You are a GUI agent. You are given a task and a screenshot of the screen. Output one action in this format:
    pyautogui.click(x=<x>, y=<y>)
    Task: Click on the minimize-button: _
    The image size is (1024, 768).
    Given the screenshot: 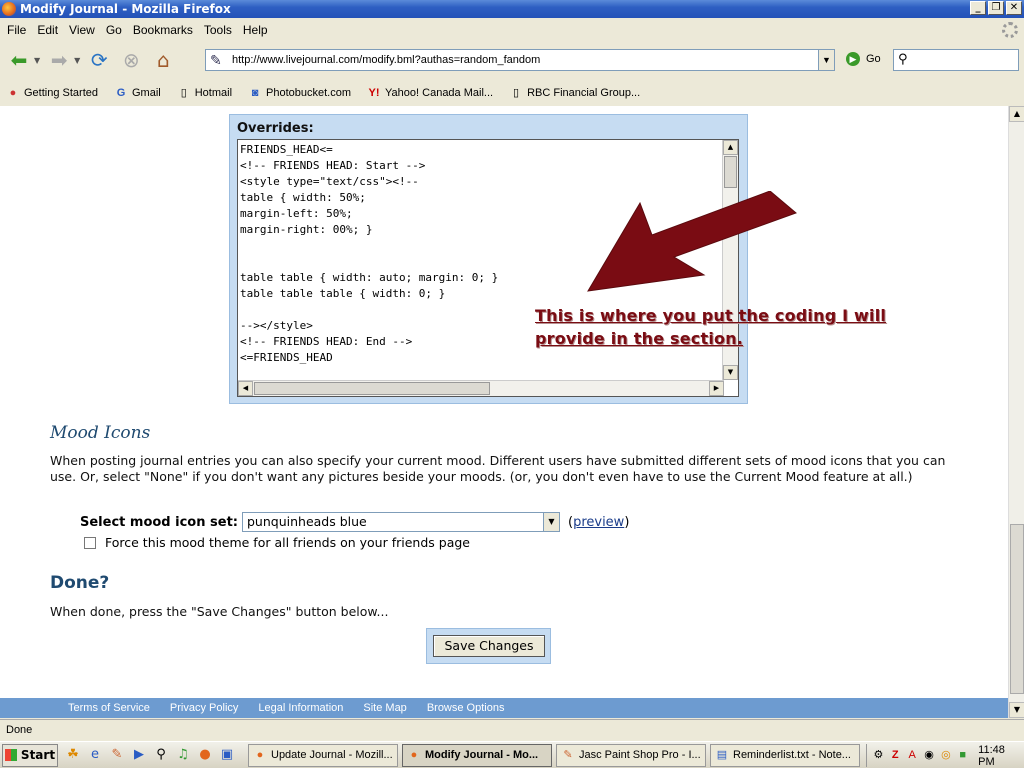 What is the action you would take?
    pyautogui.click(x=978, y=8)
    